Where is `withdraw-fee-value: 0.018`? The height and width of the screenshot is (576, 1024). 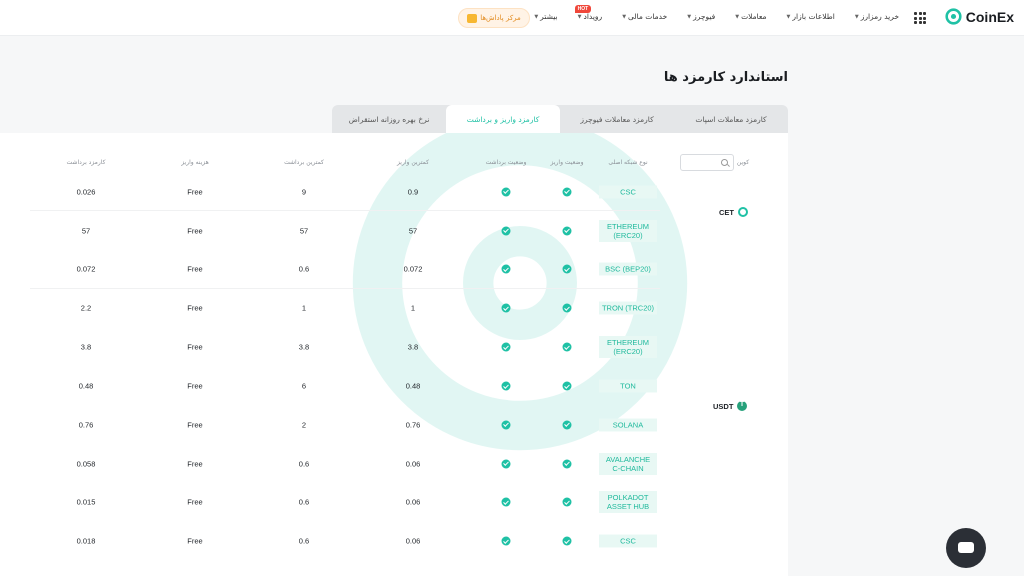 withdraw-fee-value: 0.018 is located at coordinates (86, 541).